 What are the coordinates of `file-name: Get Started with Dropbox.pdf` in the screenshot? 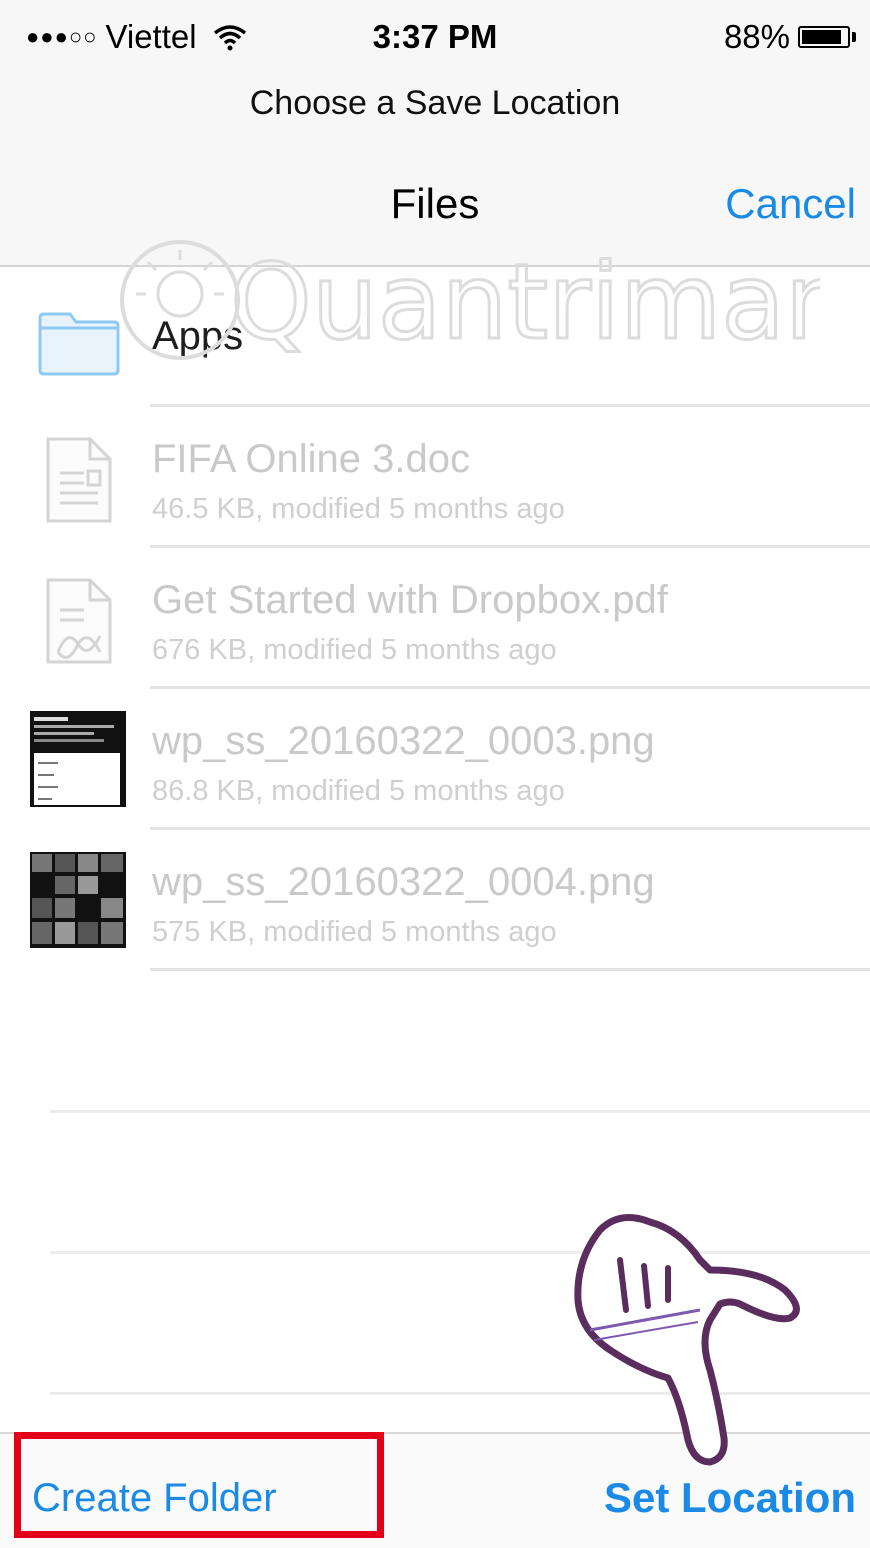 It's located at (410, 600).